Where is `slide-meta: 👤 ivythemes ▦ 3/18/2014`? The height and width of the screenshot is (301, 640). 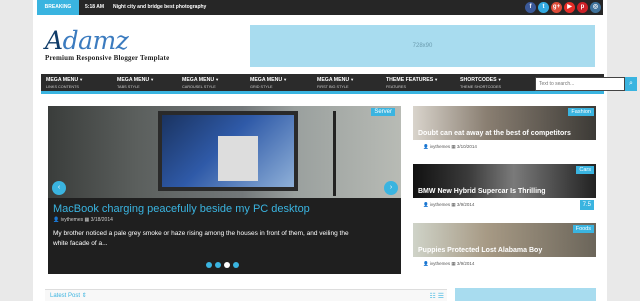
slide-meta: 👤 ivythemes ▦ 3/18/2014 is located at coordinates (83, 220).